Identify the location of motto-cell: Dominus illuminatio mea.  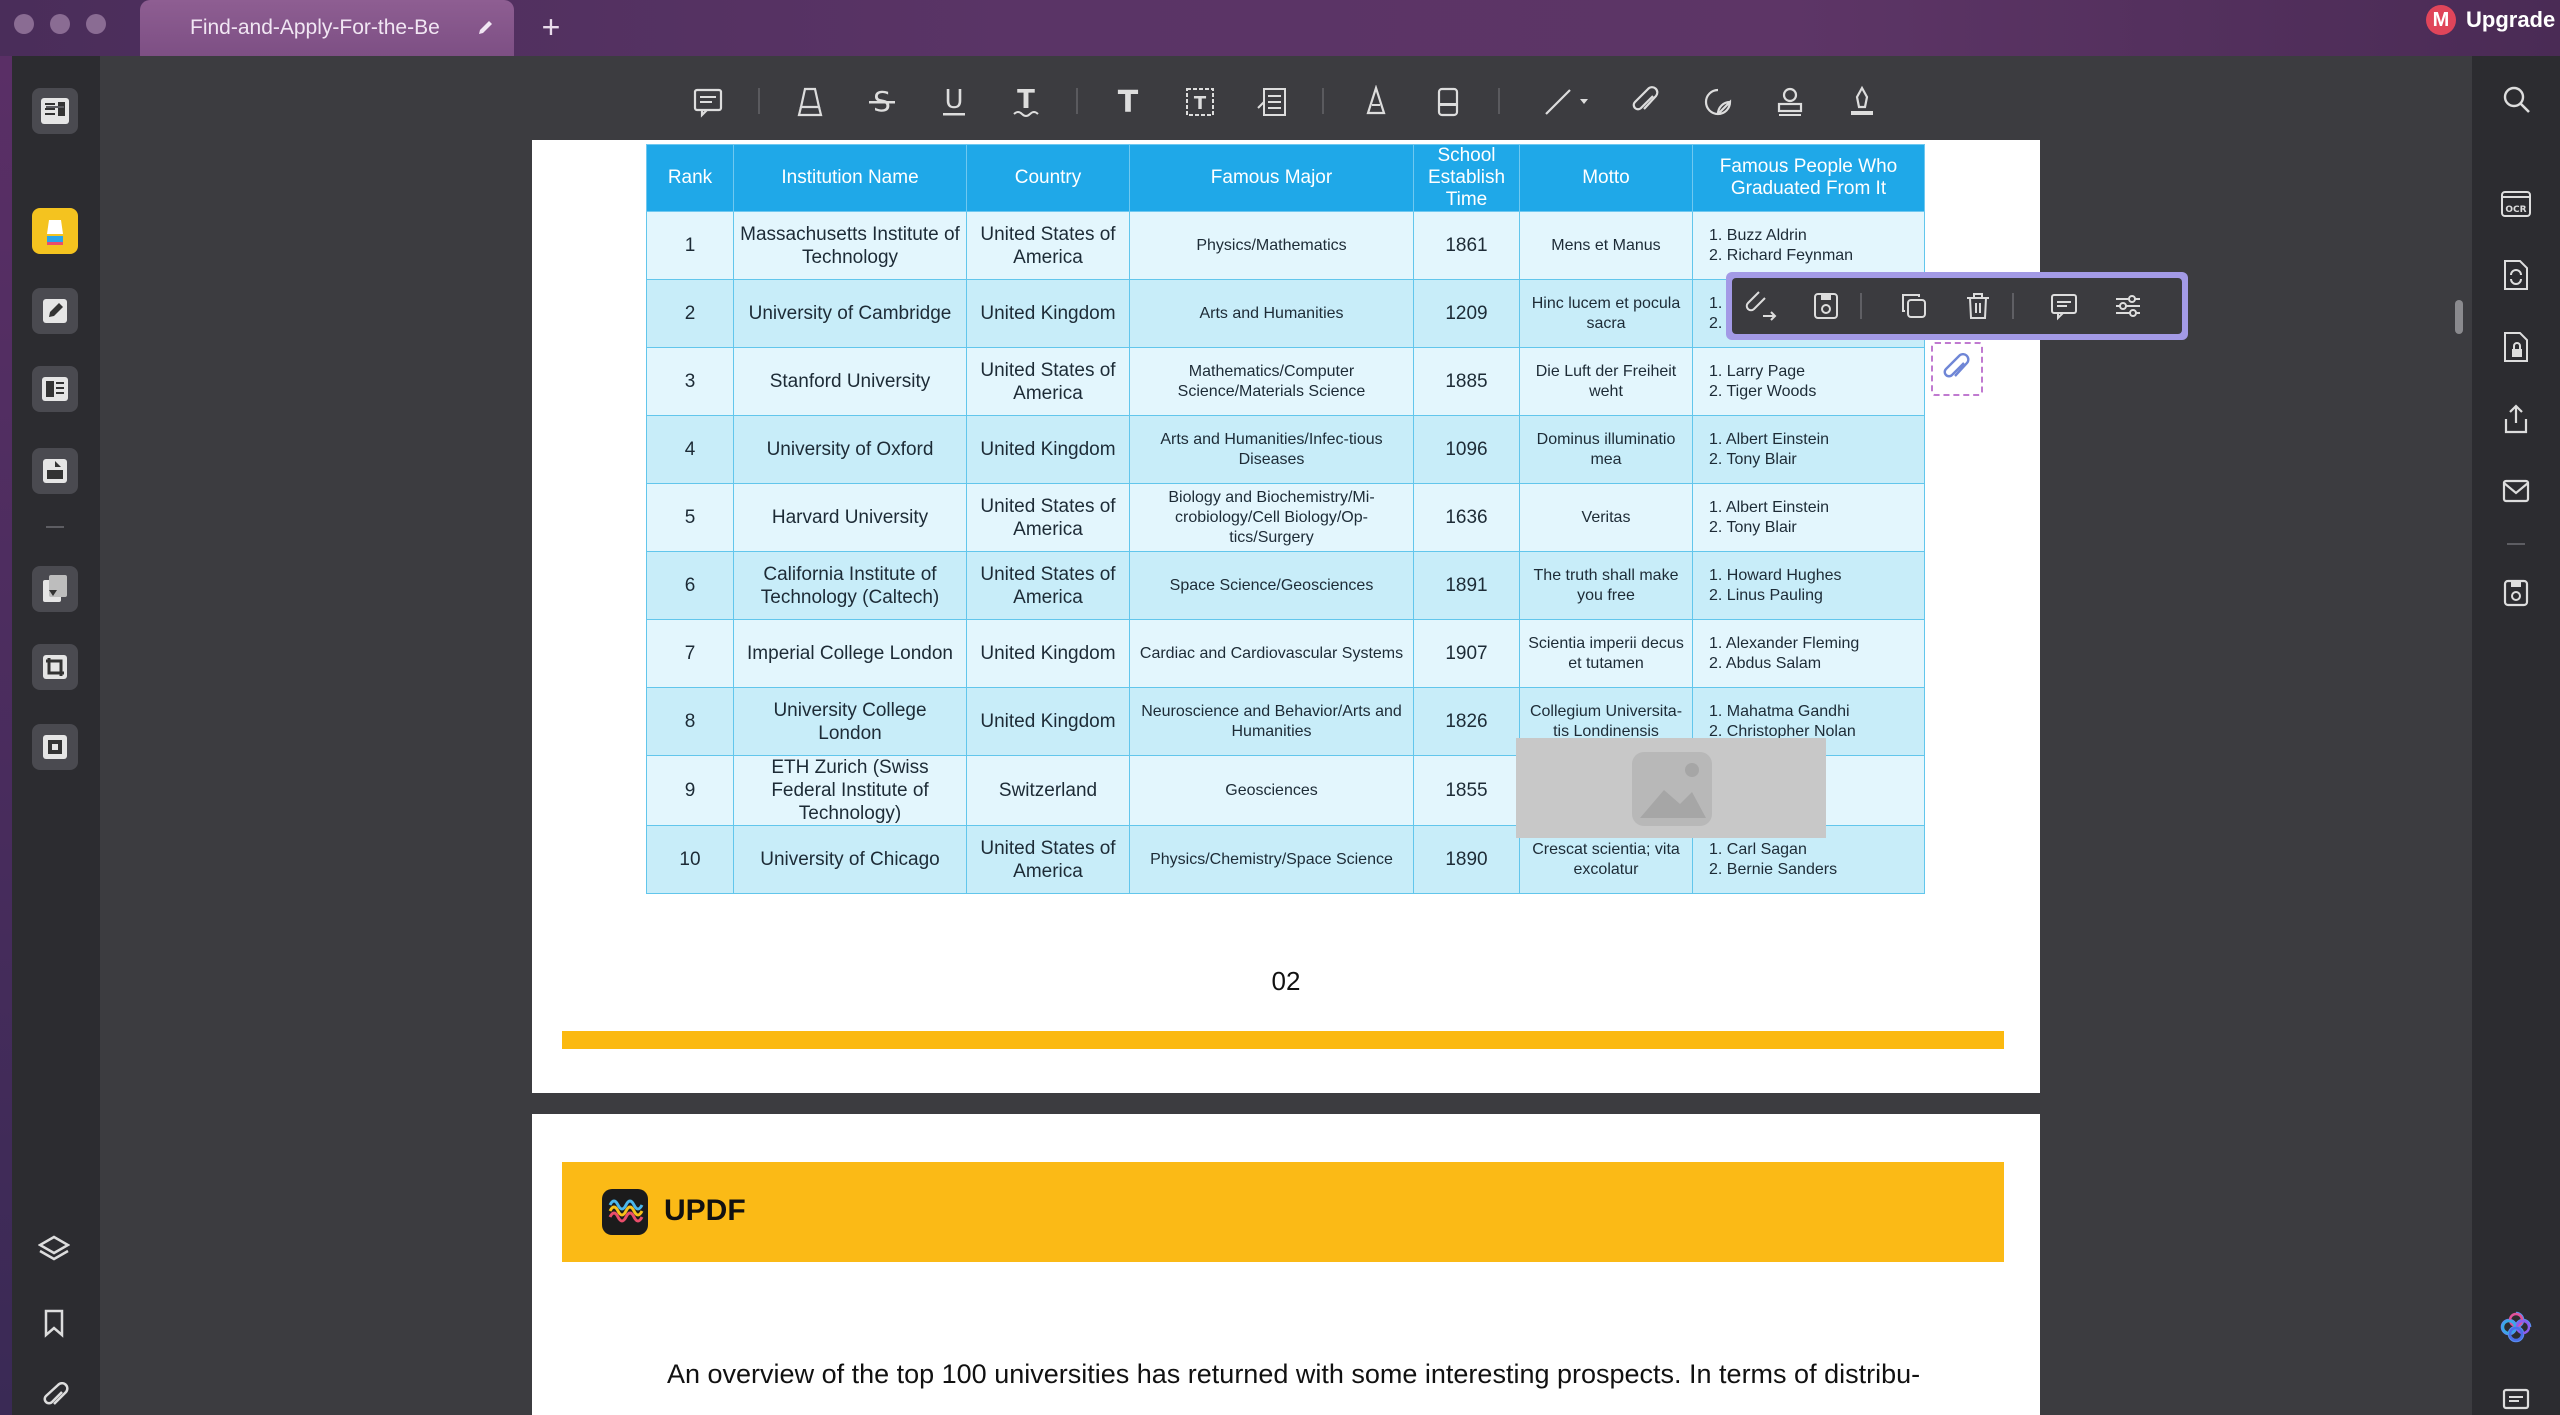
(1606, 449).